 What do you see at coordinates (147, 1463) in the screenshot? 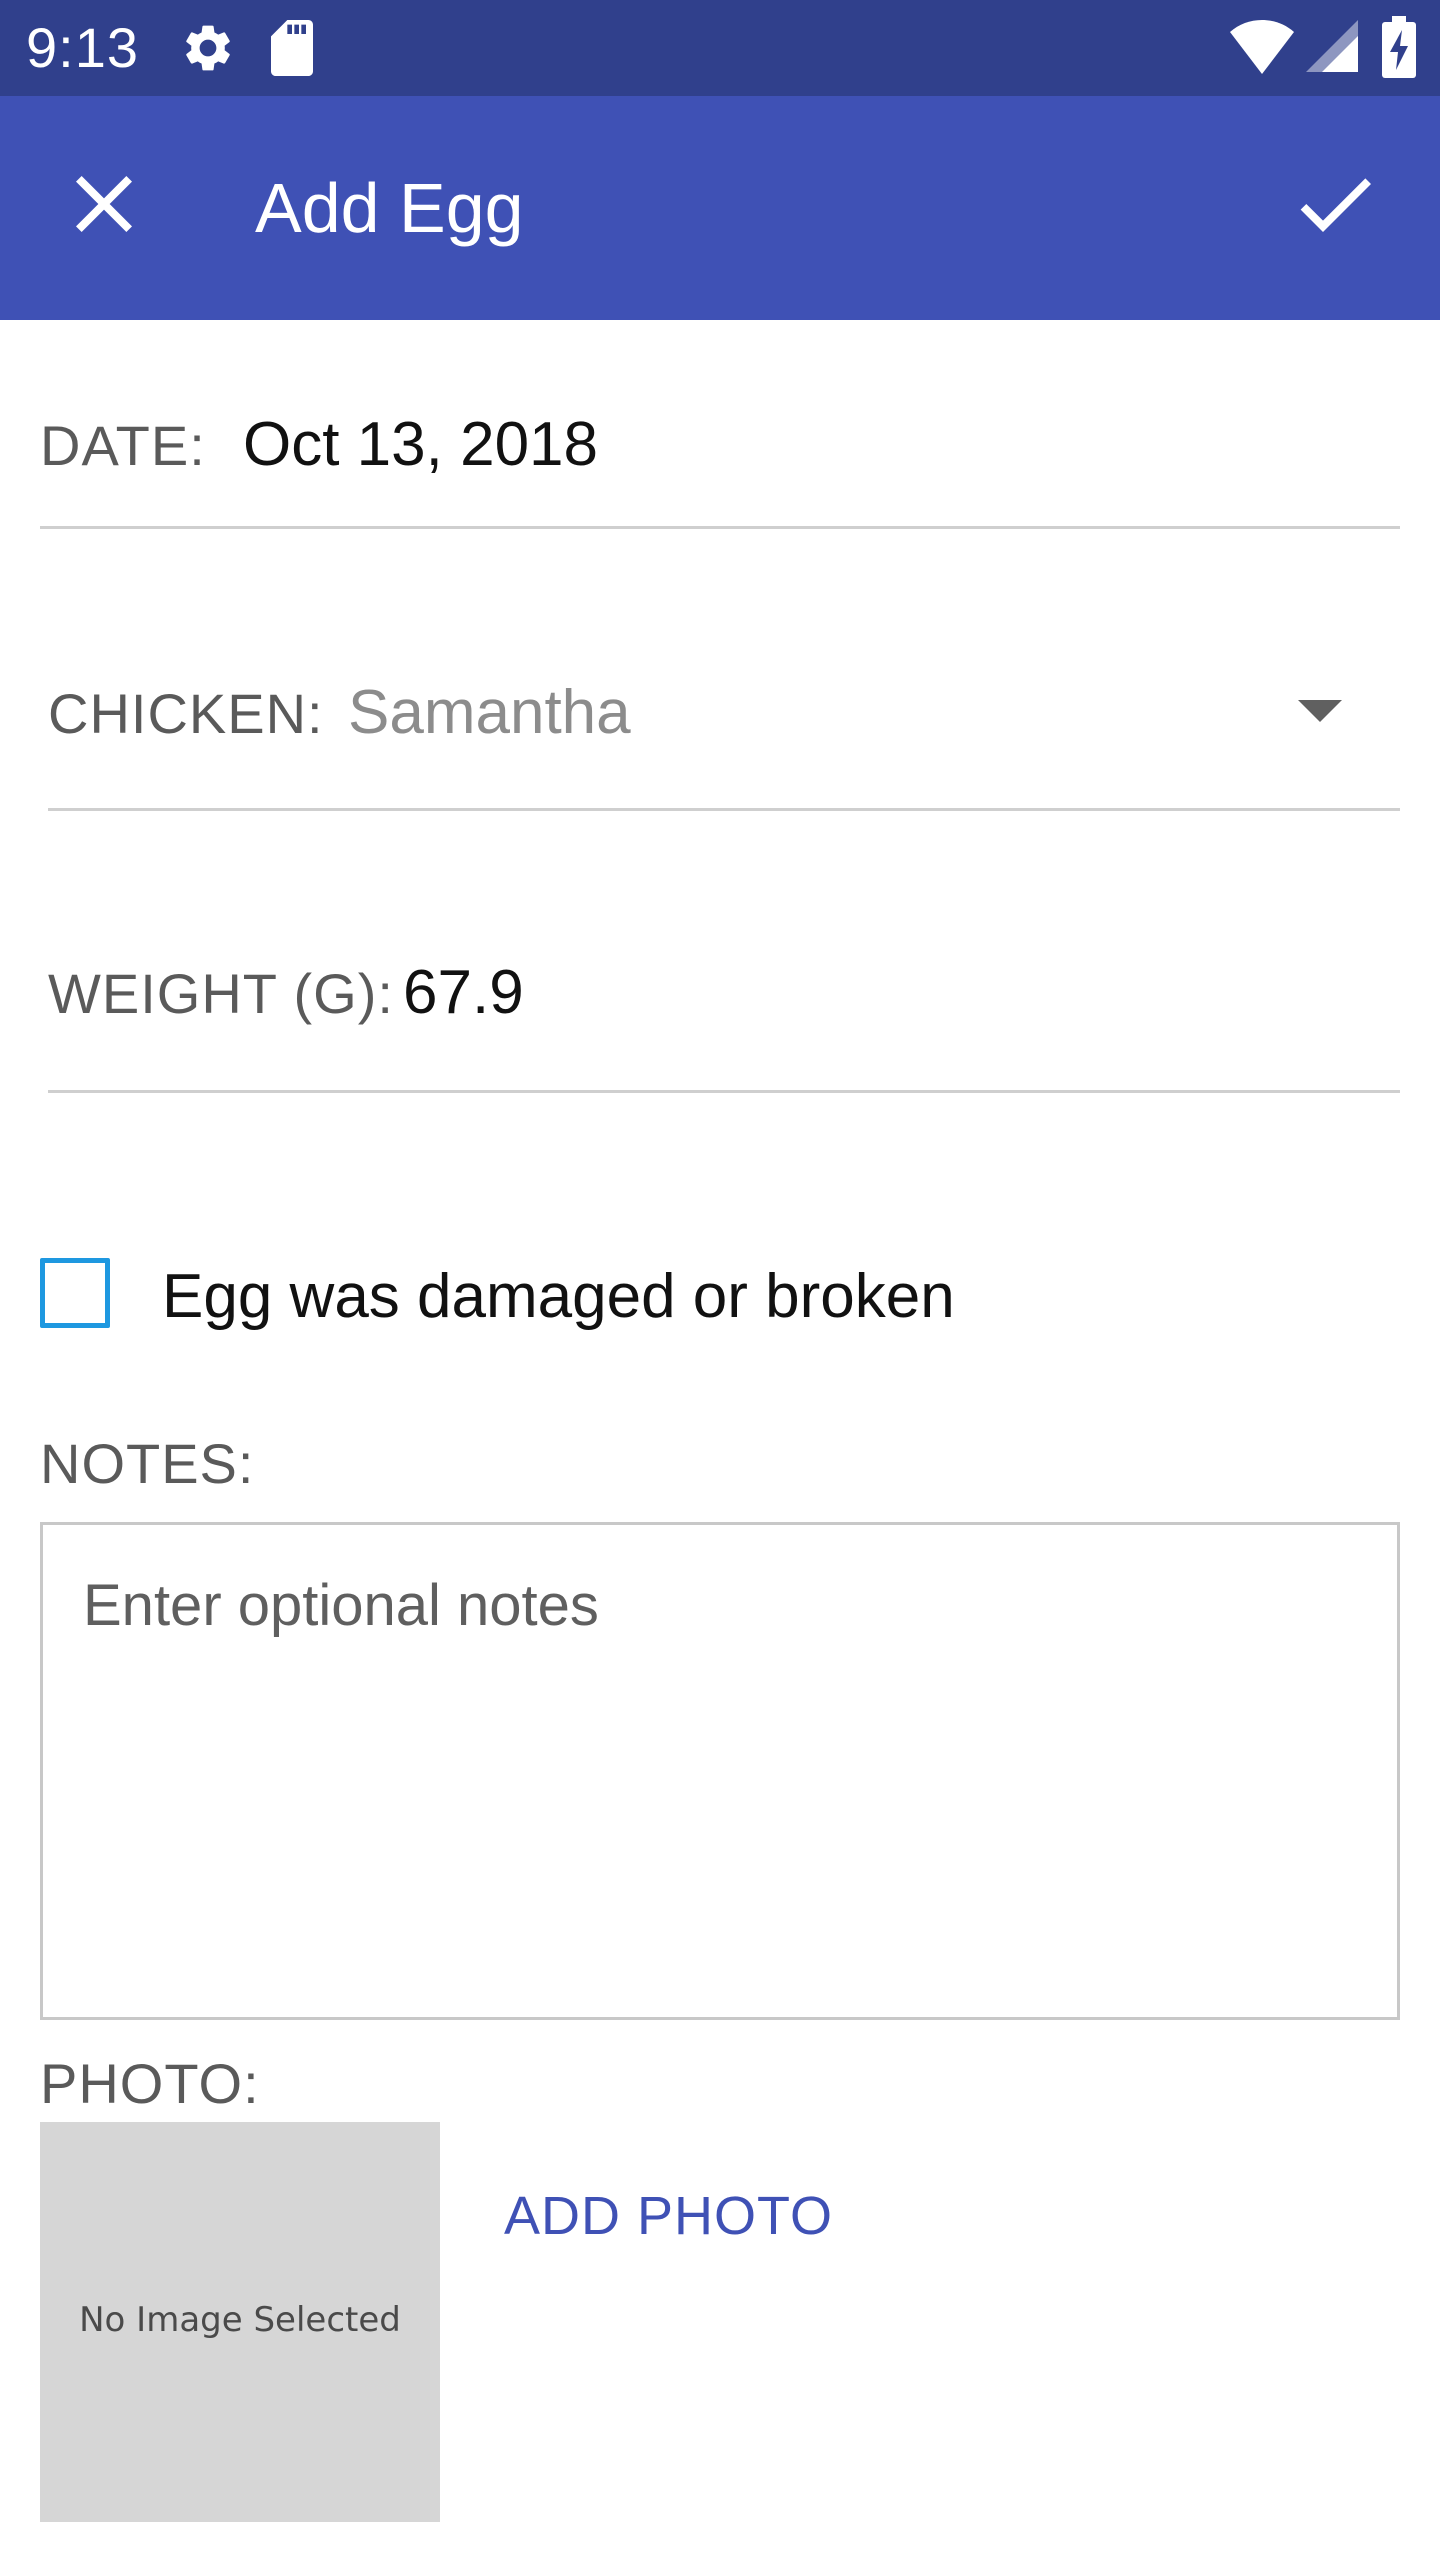
I see `notes-label: NOTES:` at bounding box center [147, 1463].